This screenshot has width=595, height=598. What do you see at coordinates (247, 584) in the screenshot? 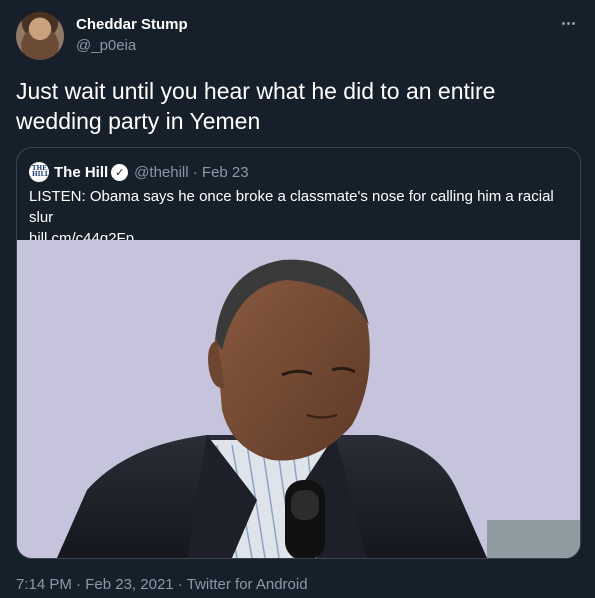
I see `tweet-source: Twitter for Android` at bounding box center [247, 584].